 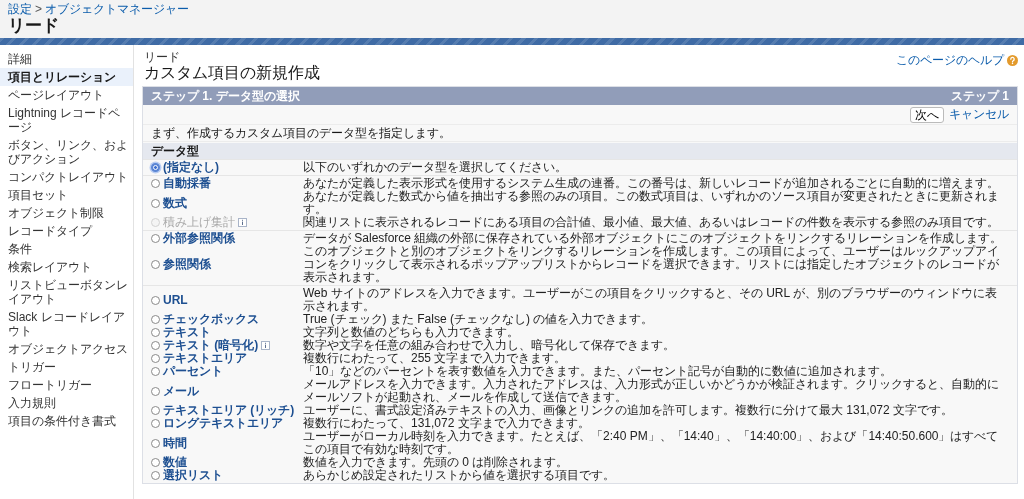 I want to click on sidebar-item: Lightning レコードページ, so click(x=66, y=120).